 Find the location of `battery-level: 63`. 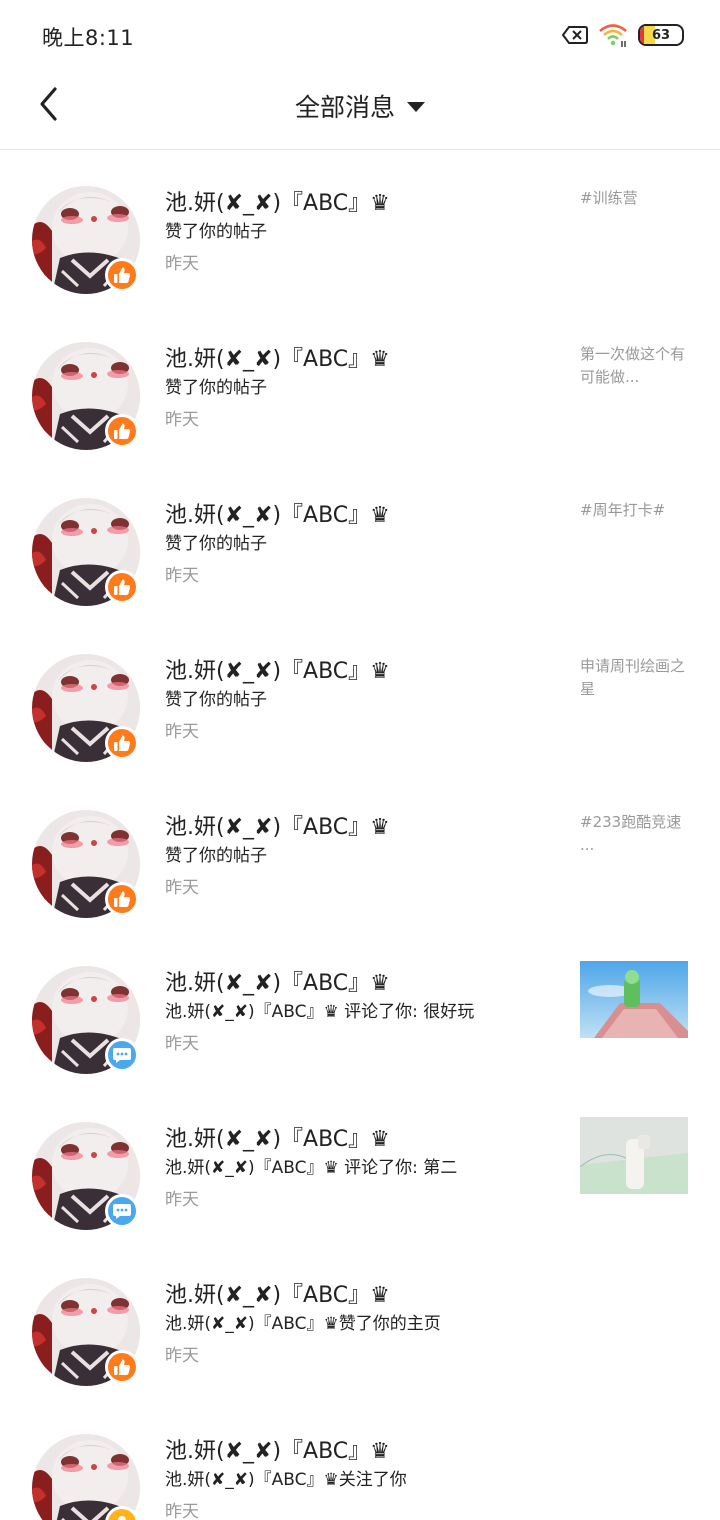

battery-level: 63 is located at coordinates (661, 35).